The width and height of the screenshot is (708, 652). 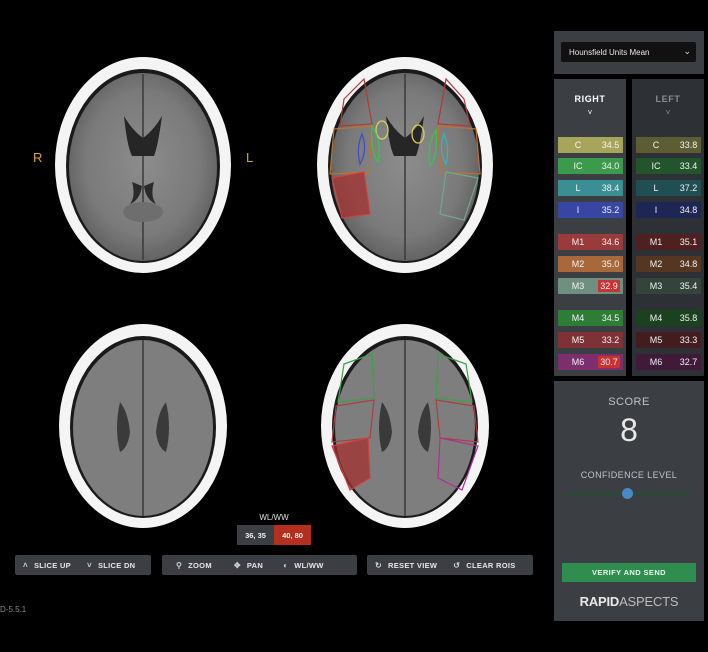 I want to click on region-value: 35.0, so click(x=610, y=264).